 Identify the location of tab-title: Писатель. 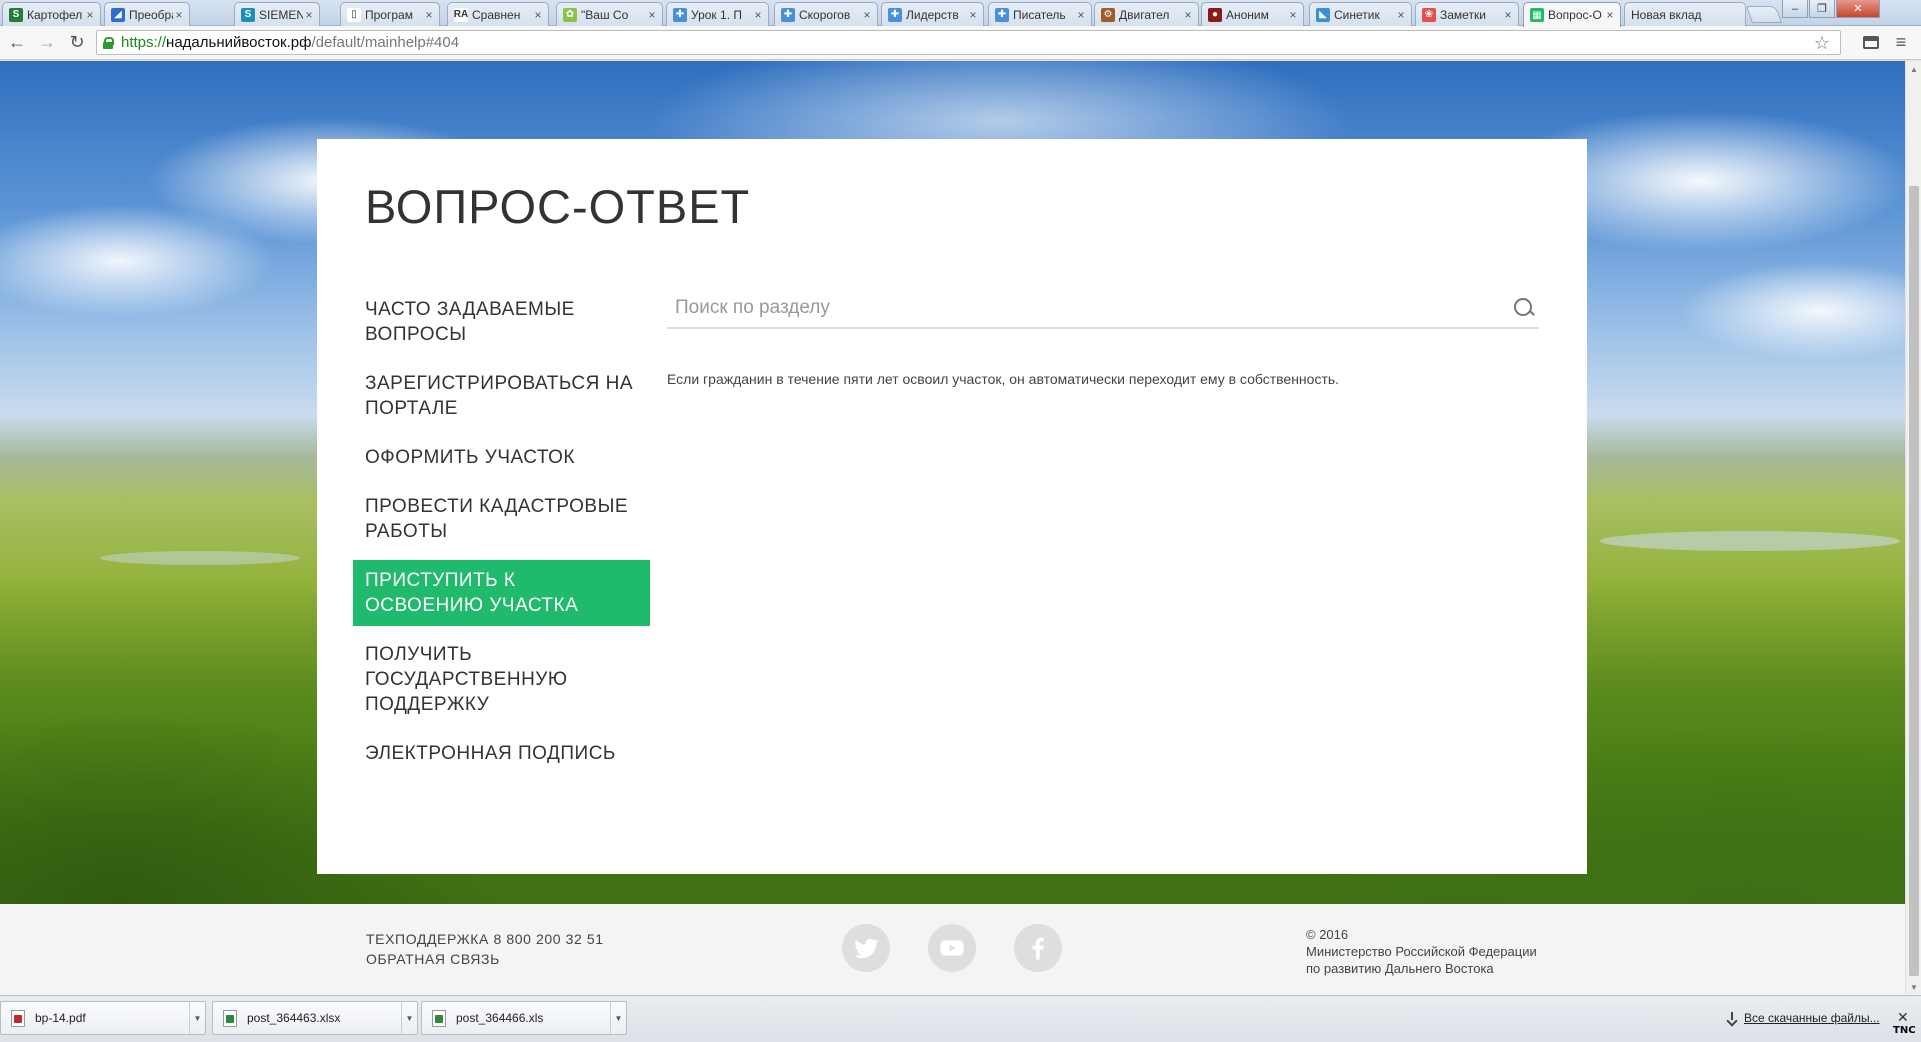
(1039, 14).